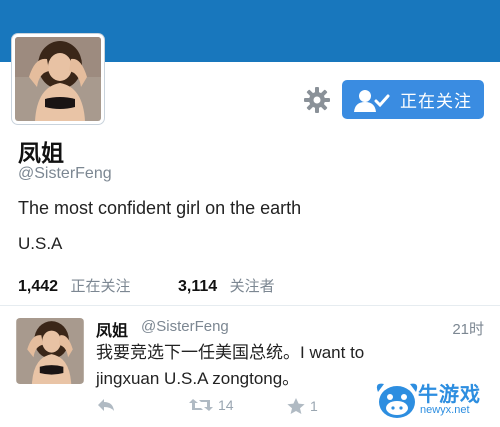  Describe the element at coordinates (250, 305) in the screenshot. I see `divider` at that location.